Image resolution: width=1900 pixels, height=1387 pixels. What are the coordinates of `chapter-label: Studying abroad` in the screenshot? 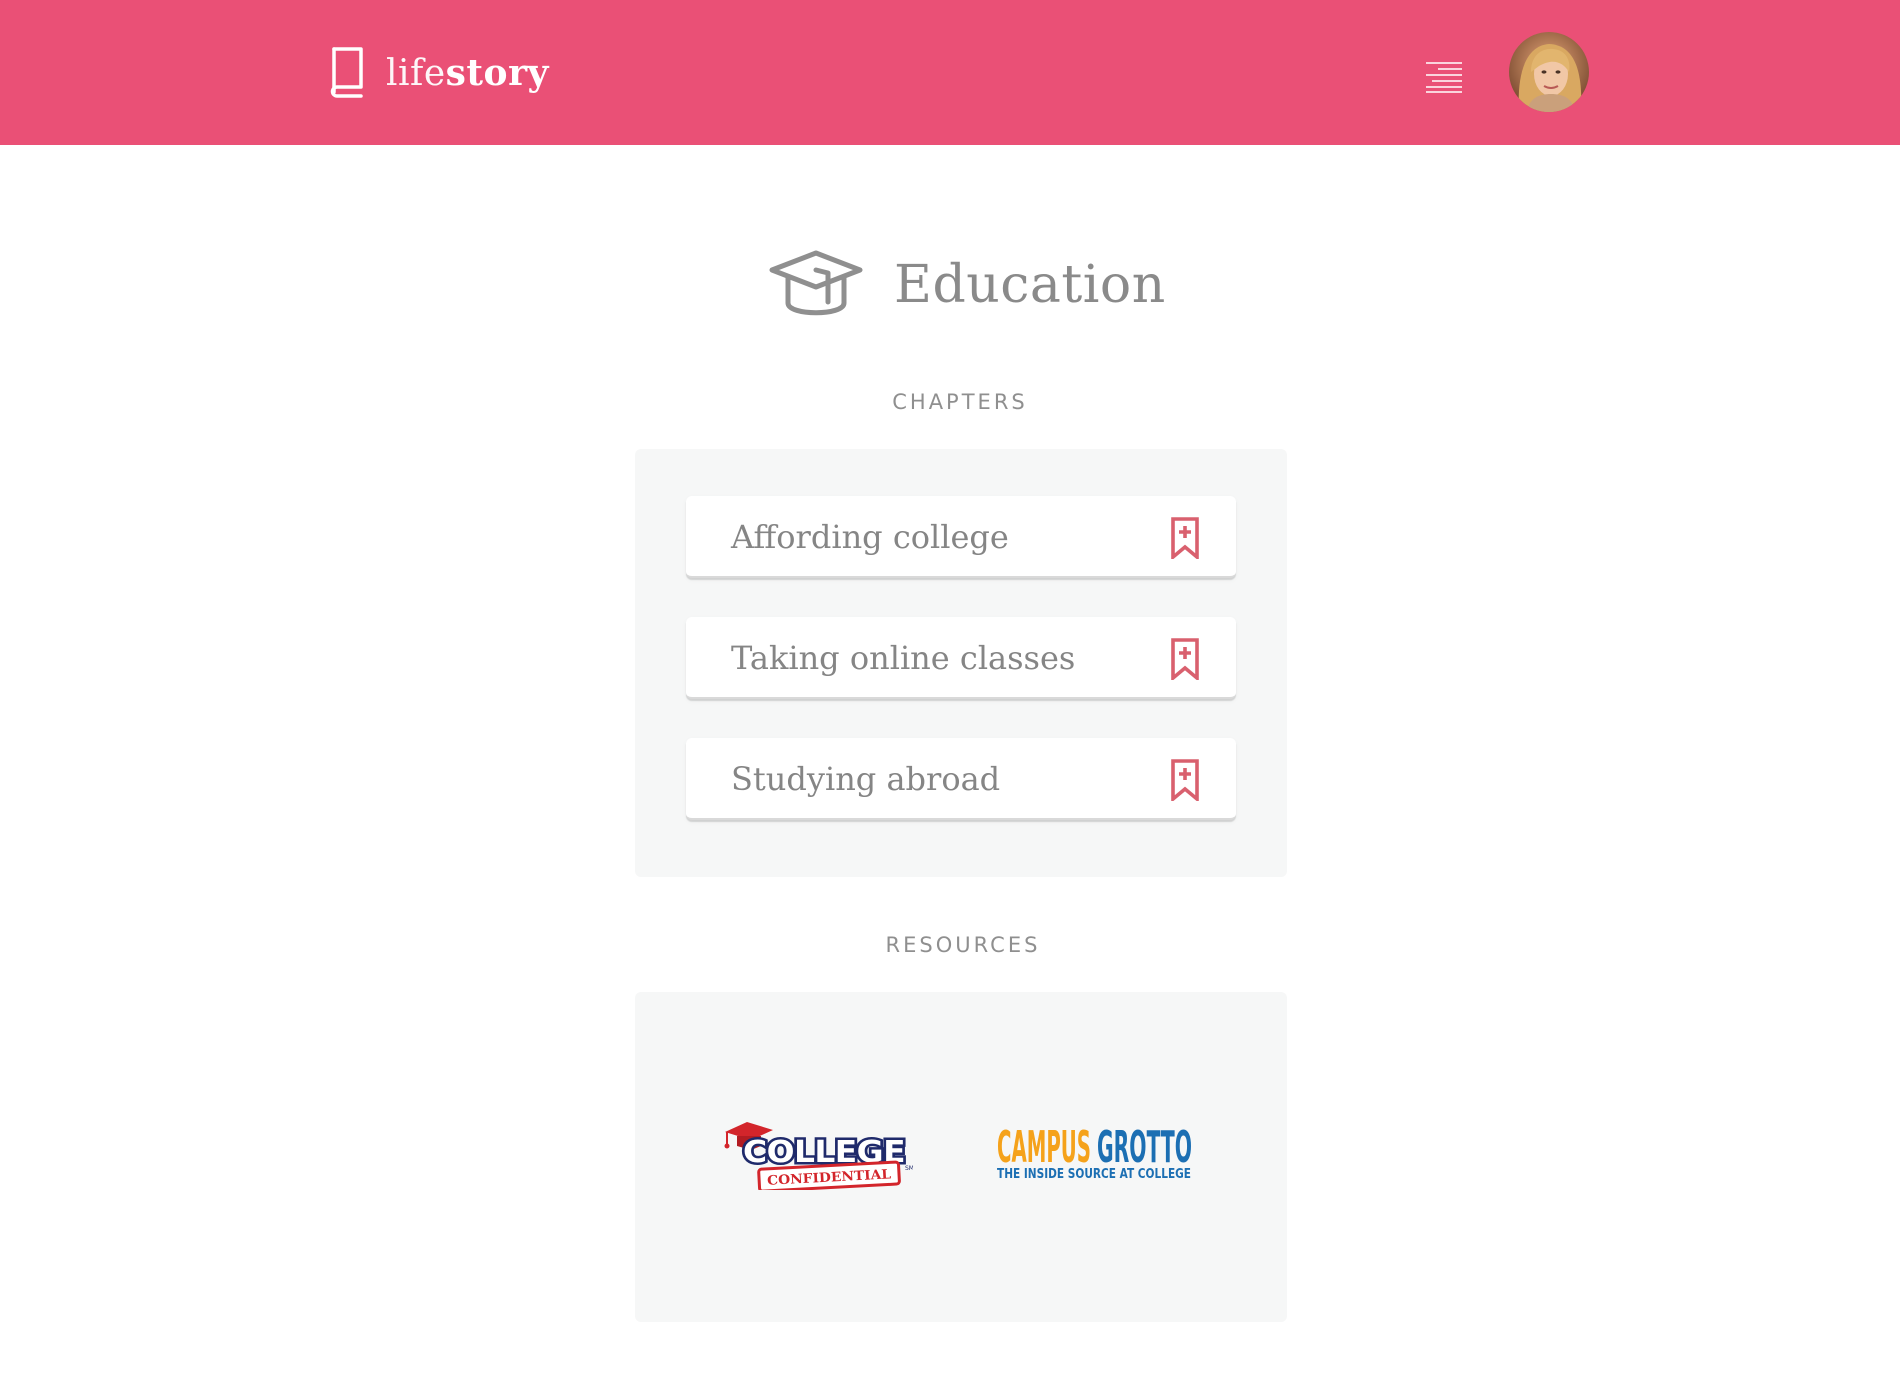 It's located at (866, 779).